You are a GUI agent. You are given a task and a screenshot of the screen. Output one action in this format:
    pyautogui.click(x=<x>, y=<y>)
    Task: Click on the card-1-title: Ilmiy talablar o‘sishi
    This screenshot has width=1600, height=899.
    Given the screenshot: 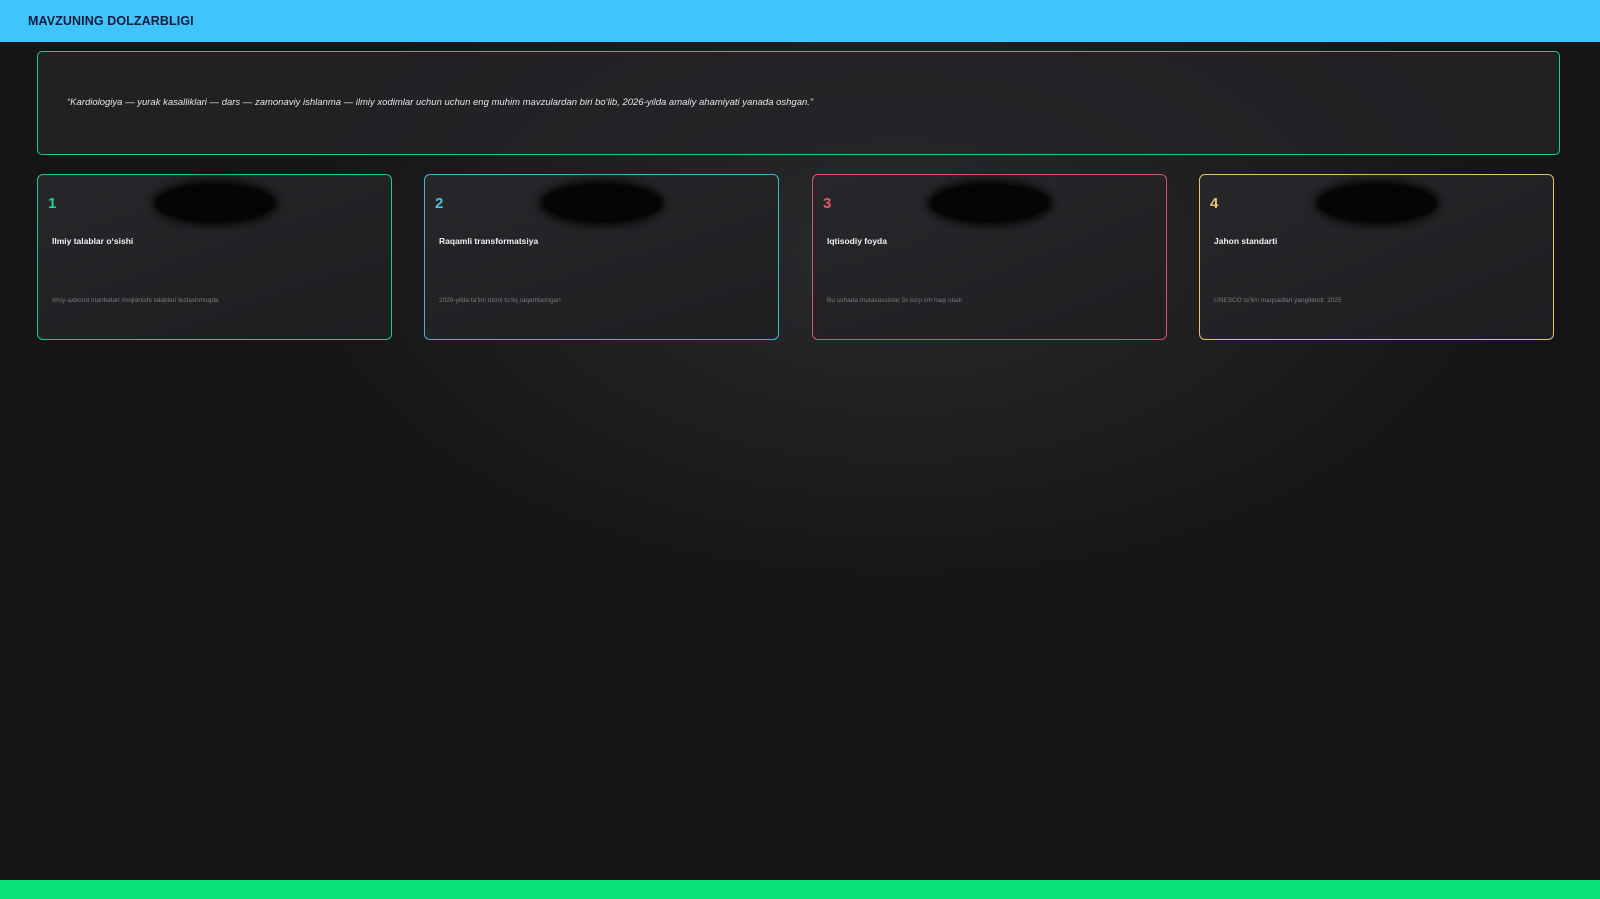 What is the action you would take?
    pyautogui.click(x=93, y=241)
    